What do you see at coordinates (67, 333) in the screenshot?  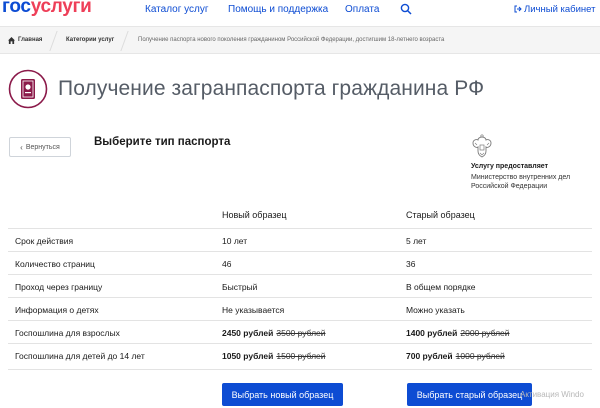 I see `row-label: Госпошлина для взрослых` at bounding box center [67, 333].